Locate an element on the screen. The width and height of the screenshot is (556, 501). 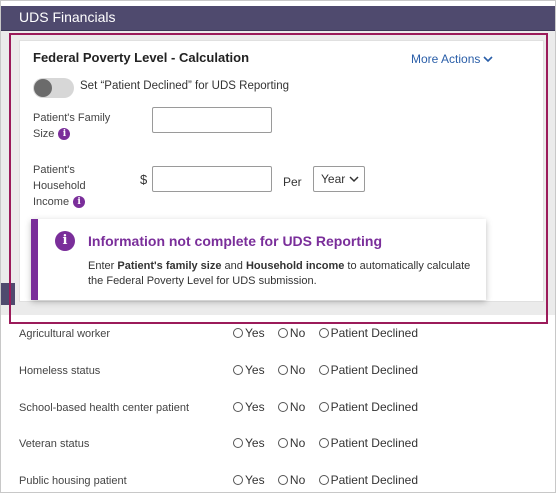
row-label: Homeless status is located at coordinates (60, 371).